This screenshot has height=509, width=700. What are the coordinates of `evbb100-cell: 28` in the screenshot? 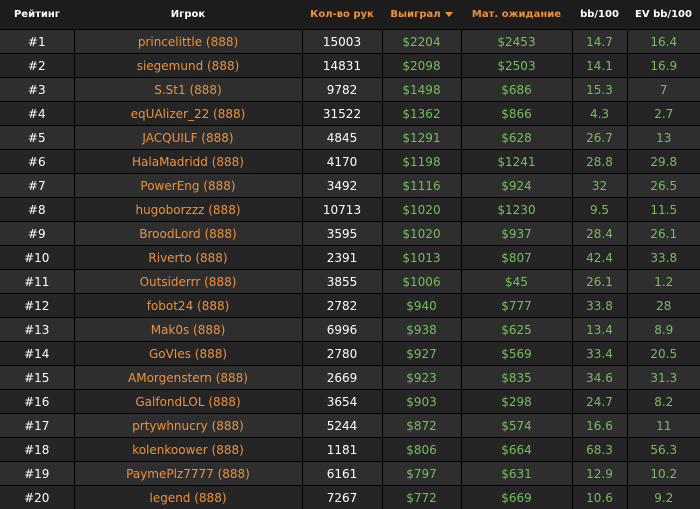 It's located at (663, 306).